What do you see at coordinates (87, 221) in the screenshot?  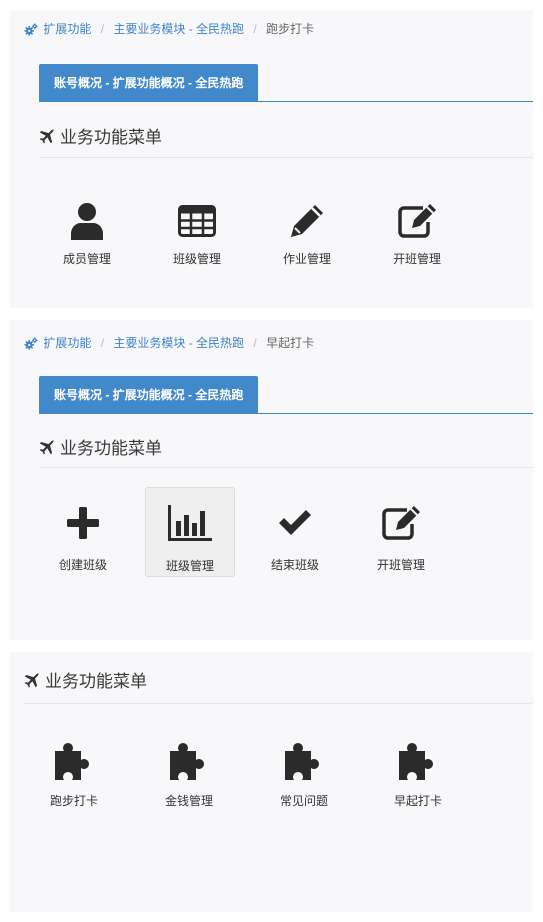 I see `user-icon` at bounding box center [87, 221].